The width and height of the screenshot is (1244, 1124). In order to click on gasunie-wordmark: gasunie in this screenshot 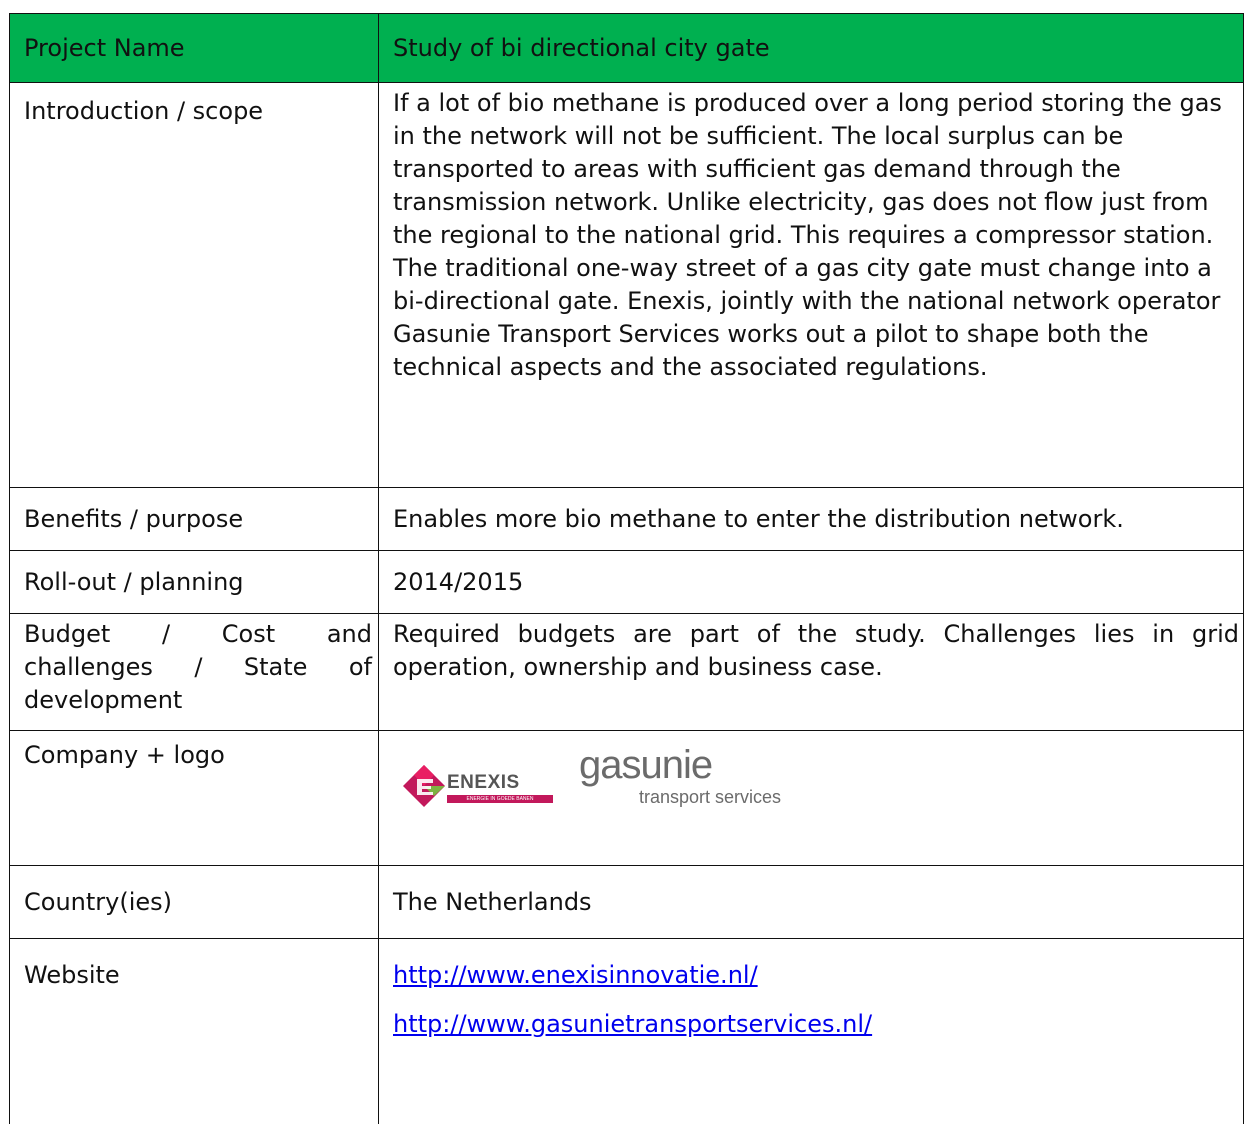, I will do `click(646, 765)`.